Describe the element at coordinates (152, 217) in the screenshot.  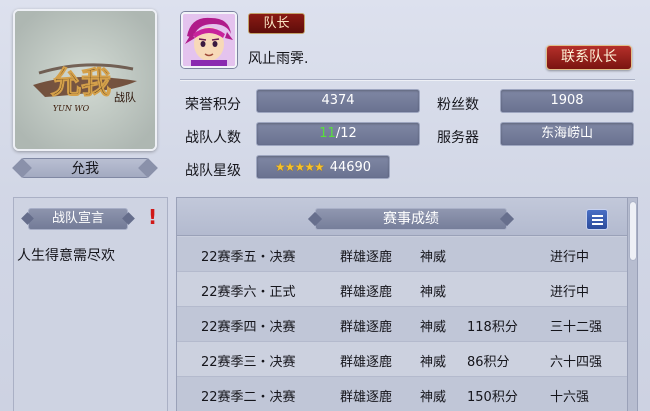
I see `declaration-alert-icon: !` at that location.